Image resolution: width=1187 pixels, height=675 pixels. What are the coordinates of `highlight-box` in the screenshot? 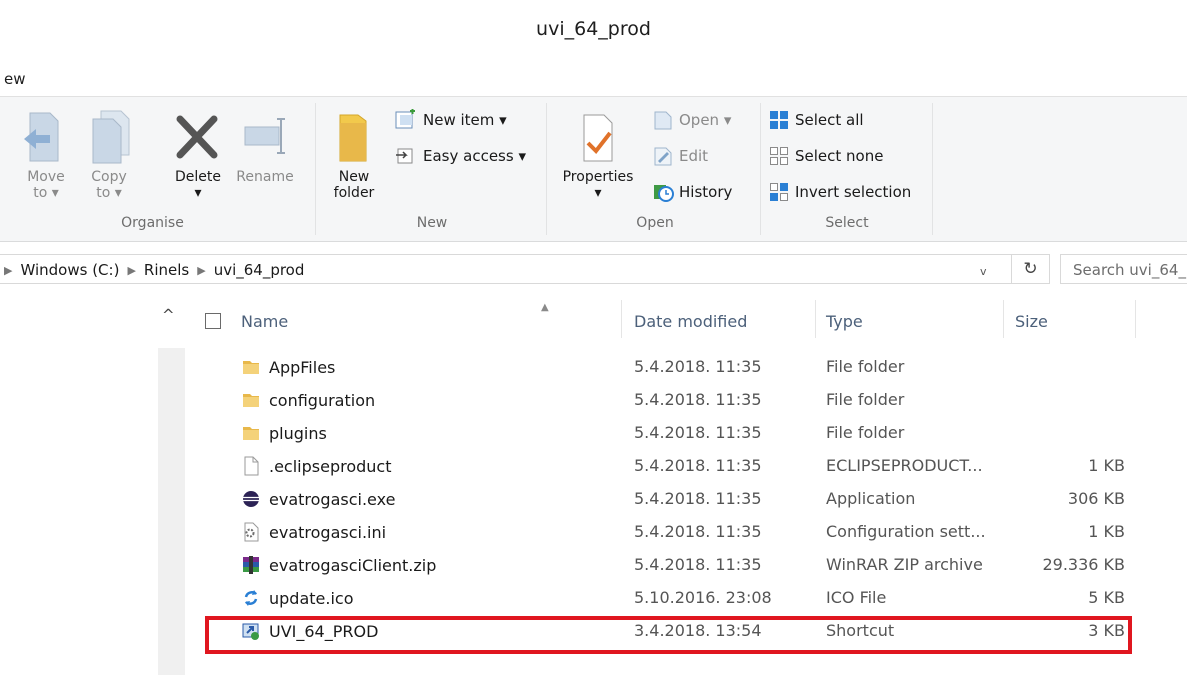 It's located at (668, 635).